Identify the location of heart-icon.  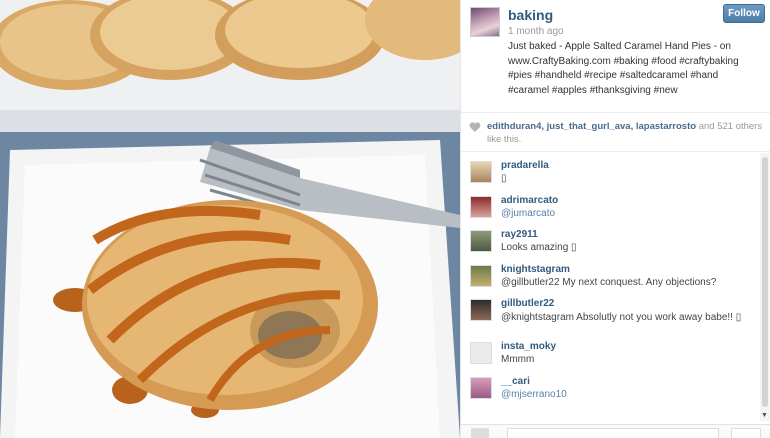
(475, 127).